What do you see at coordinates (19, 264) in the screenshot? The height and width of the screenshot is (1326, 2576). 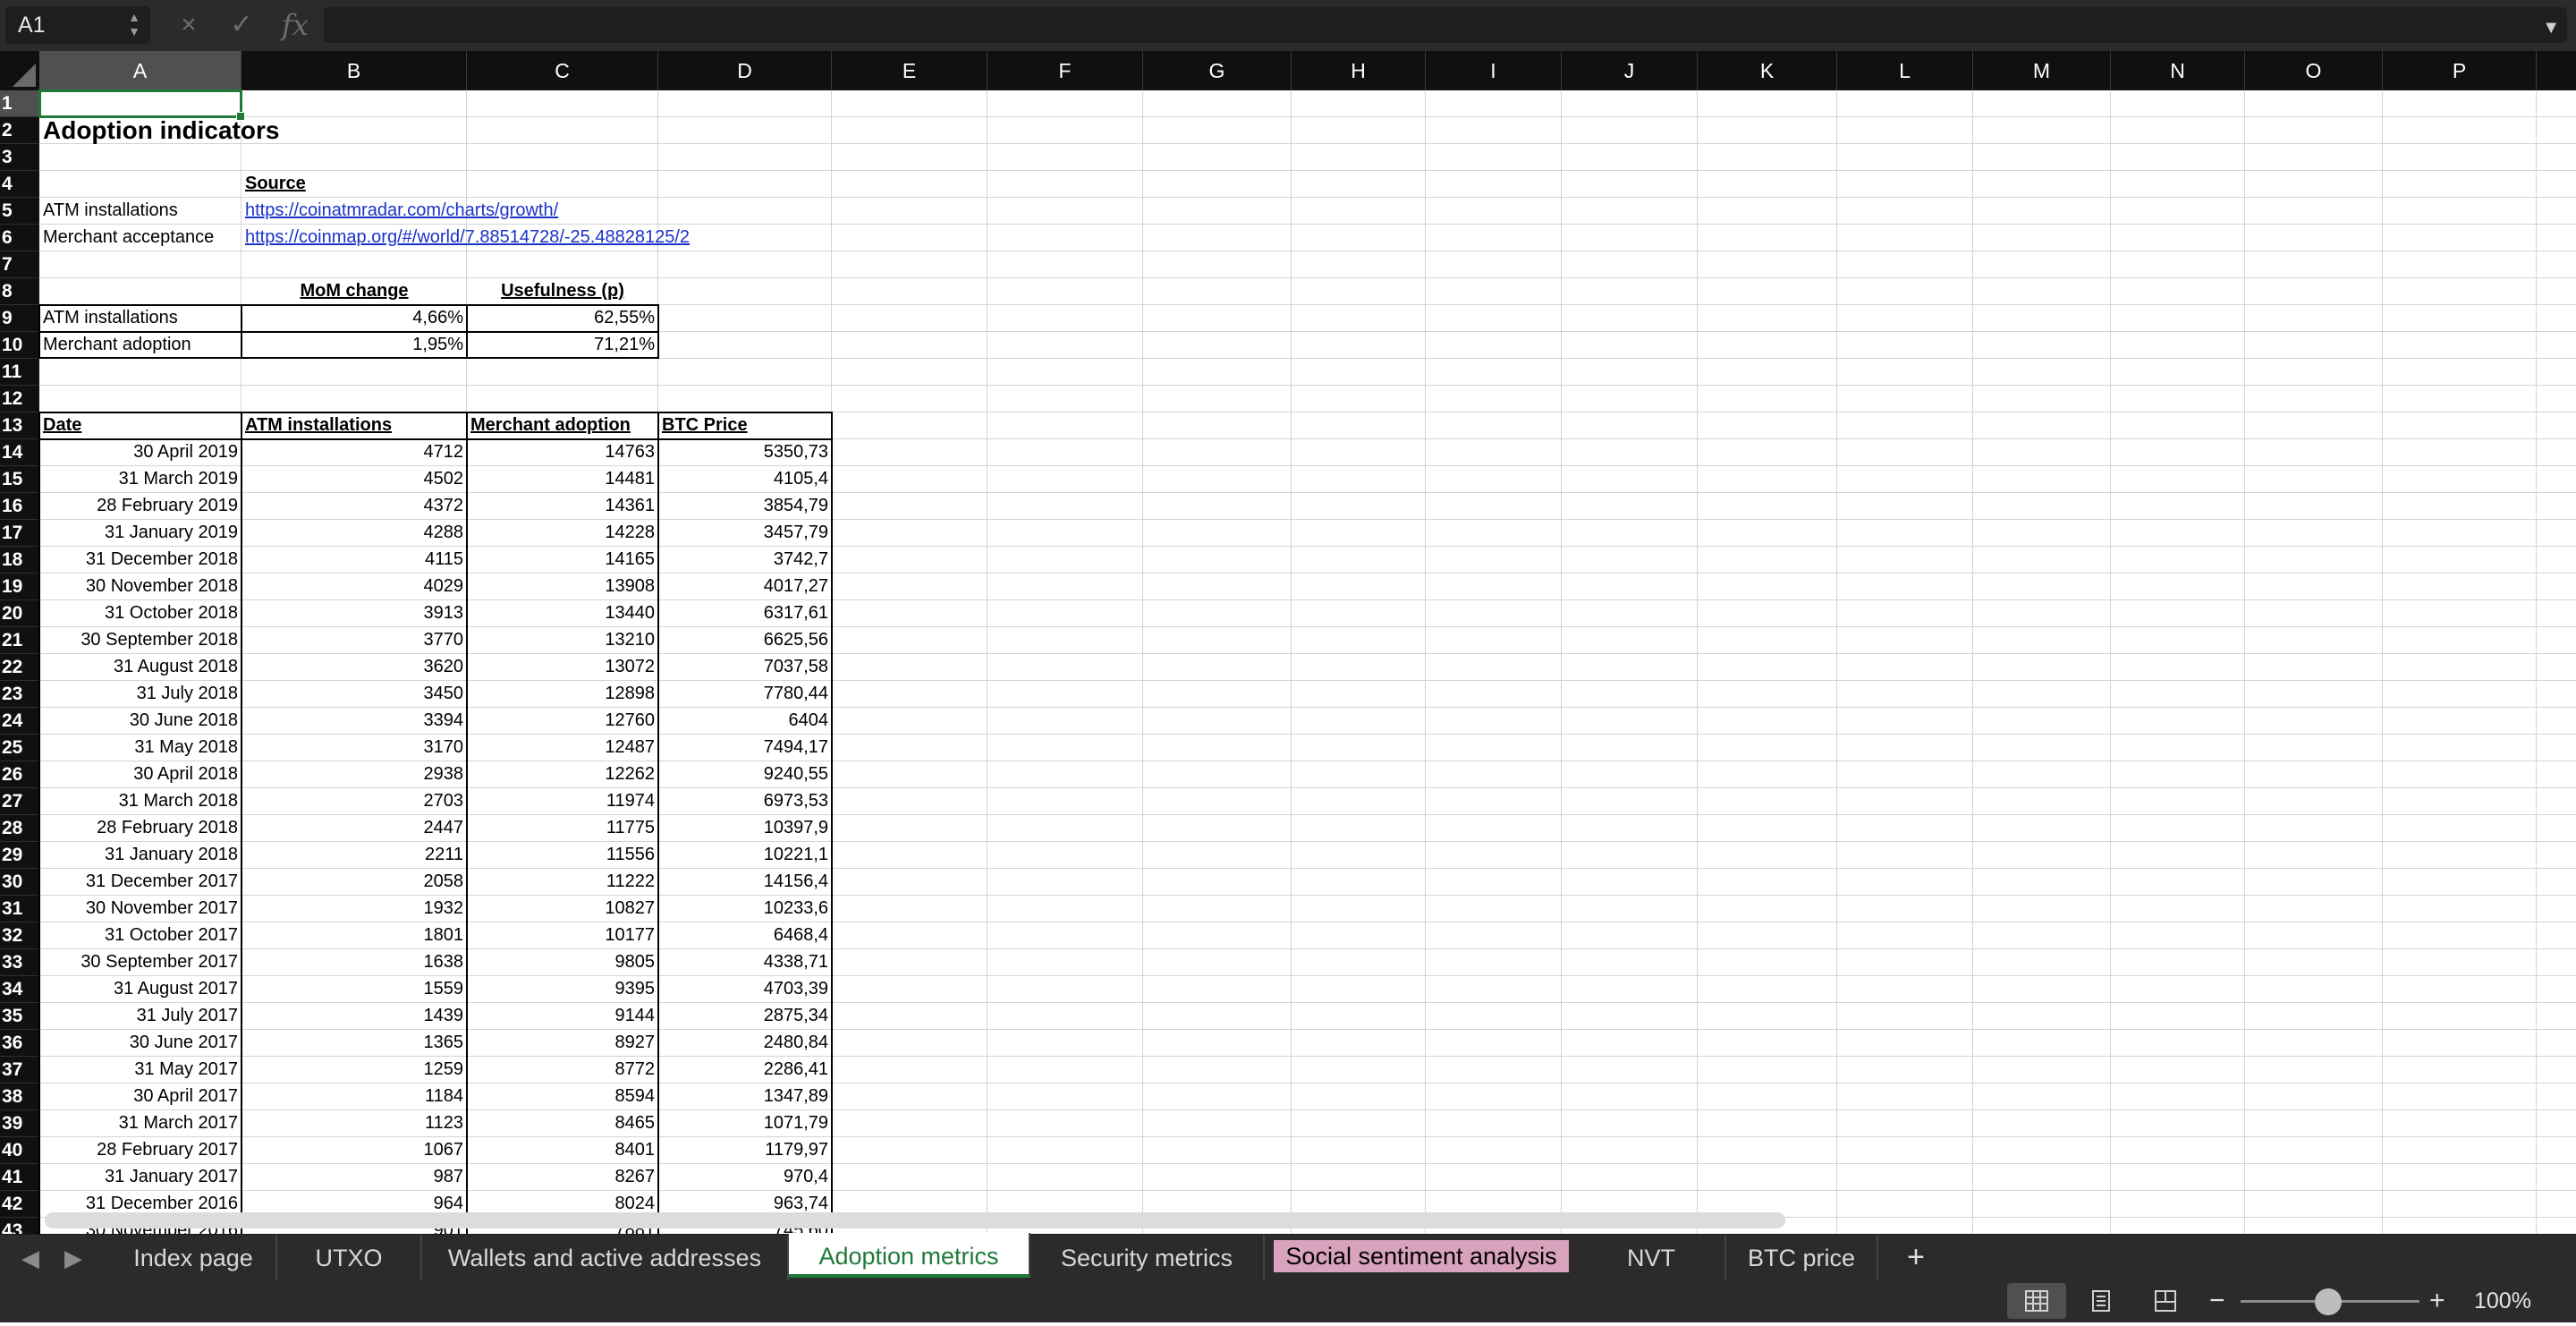 I see `row-header-7: 7` at bounding box center [19, 264].